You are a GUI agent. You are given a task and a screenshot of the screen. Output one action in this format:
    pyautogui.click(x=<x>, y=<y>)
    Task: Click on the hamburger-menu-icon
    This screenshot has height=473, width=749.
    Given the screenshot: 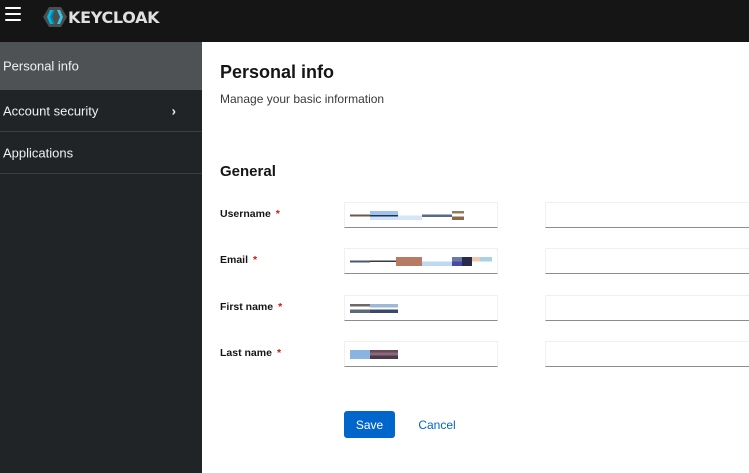 What is the action you would take?
    pyautogui.click(x=13, y=15)
    